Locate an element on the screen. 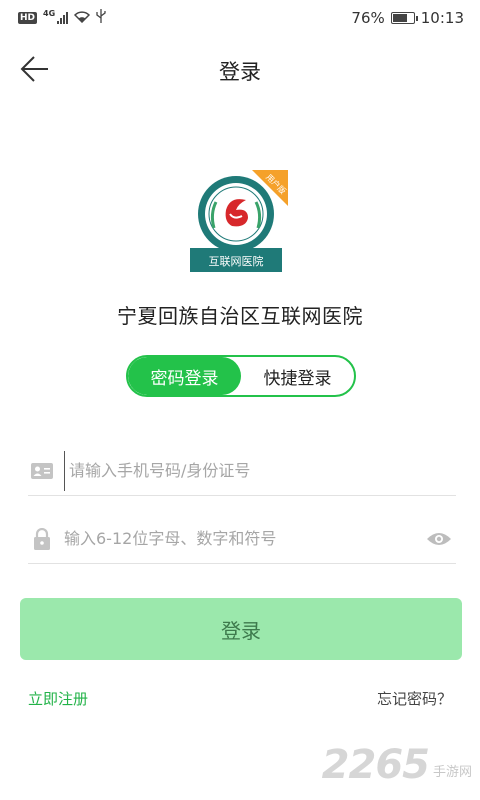  logo-caption: 互联网医院 is located at coordinates (236, 261).